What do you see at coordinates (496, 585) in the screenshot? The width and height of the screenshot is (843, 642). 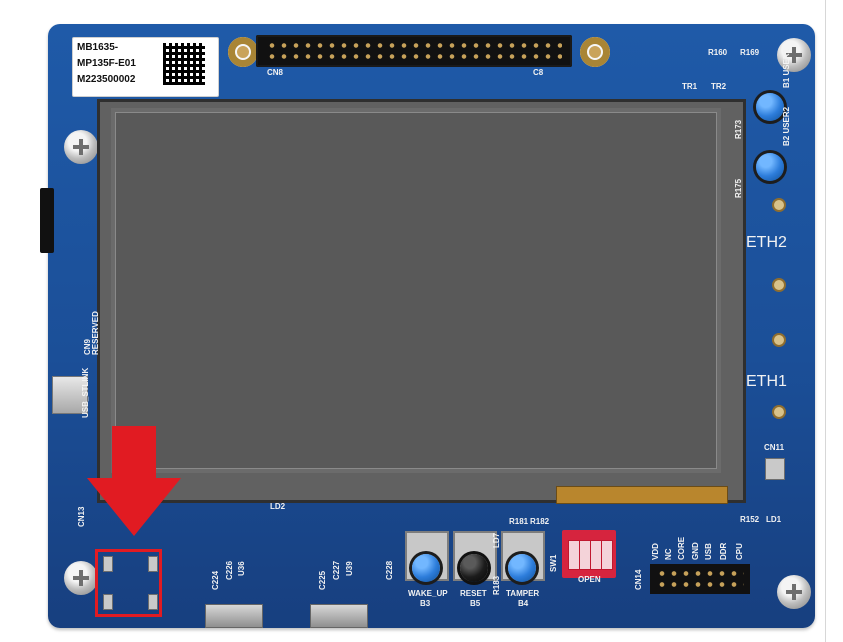 I see `silk-r183: R183` at bounding box center [496, 585].